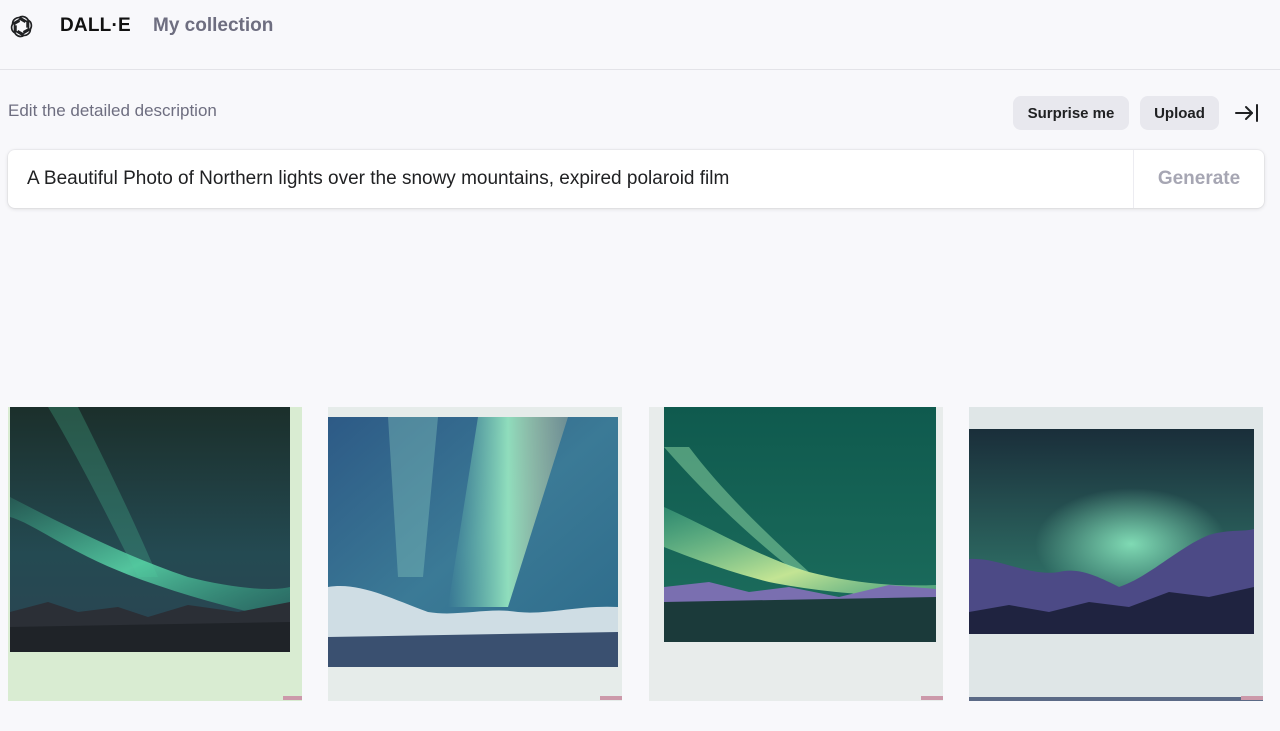  I want to click on top-bar: DALL·E My collection, so click(640, 35).